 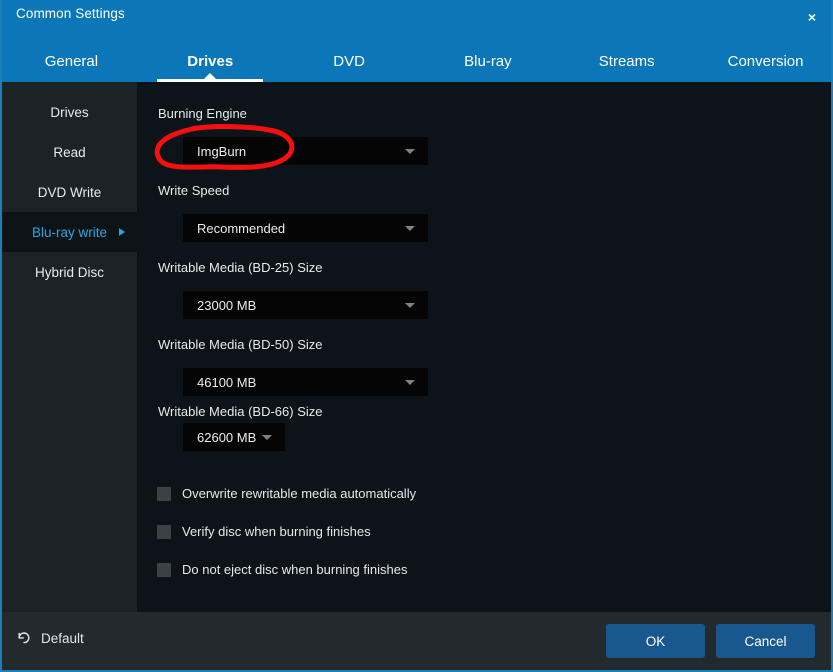 I want to click on bd66-size-dropdown: 62600 MB, so click(x=234, y=437).